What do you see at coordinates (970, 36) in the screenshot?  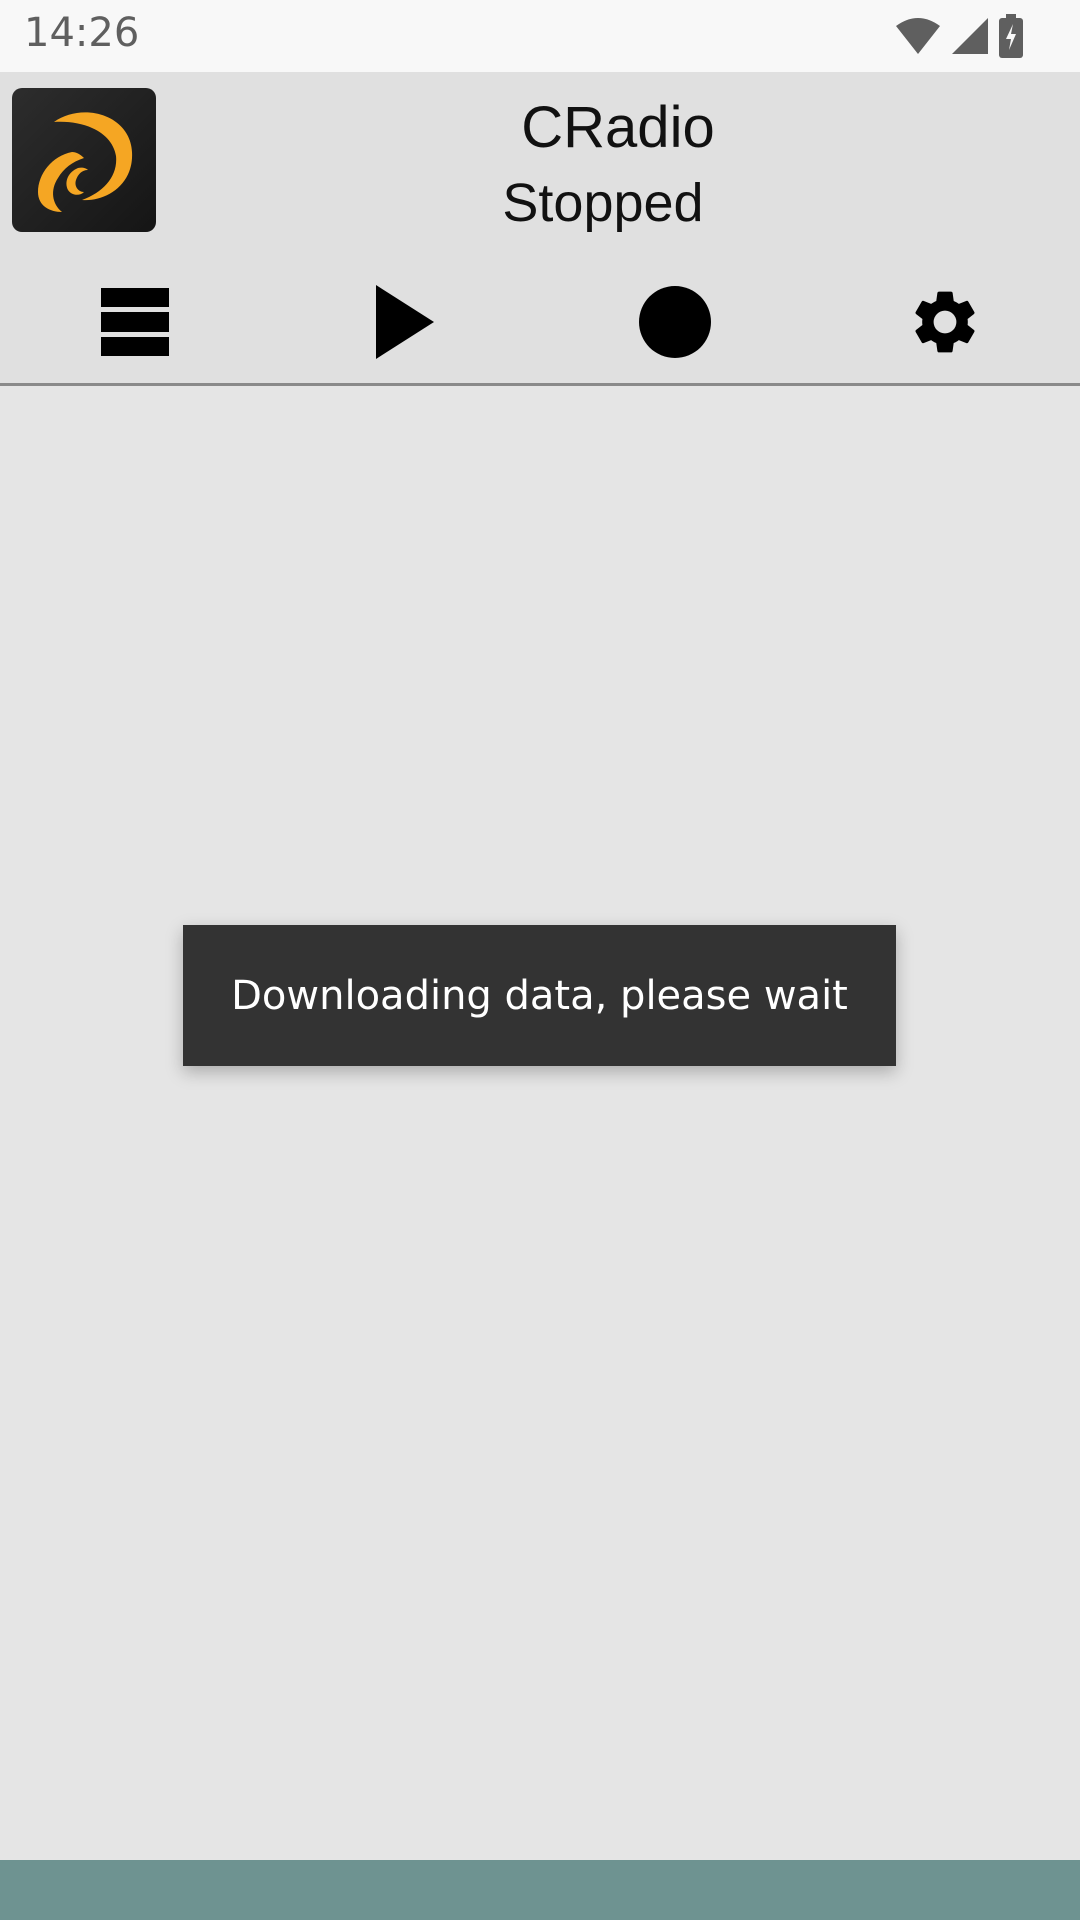 I see `cell-signal-icon` at bounding box center [970, 36].